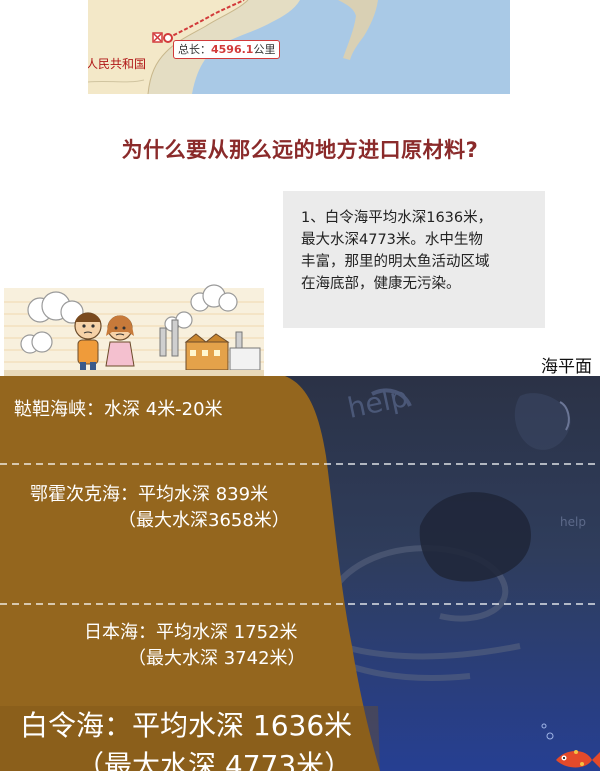  I want to click on strait-main: 鞑靼海峡：水深 4米-20米, so click(118, 409).